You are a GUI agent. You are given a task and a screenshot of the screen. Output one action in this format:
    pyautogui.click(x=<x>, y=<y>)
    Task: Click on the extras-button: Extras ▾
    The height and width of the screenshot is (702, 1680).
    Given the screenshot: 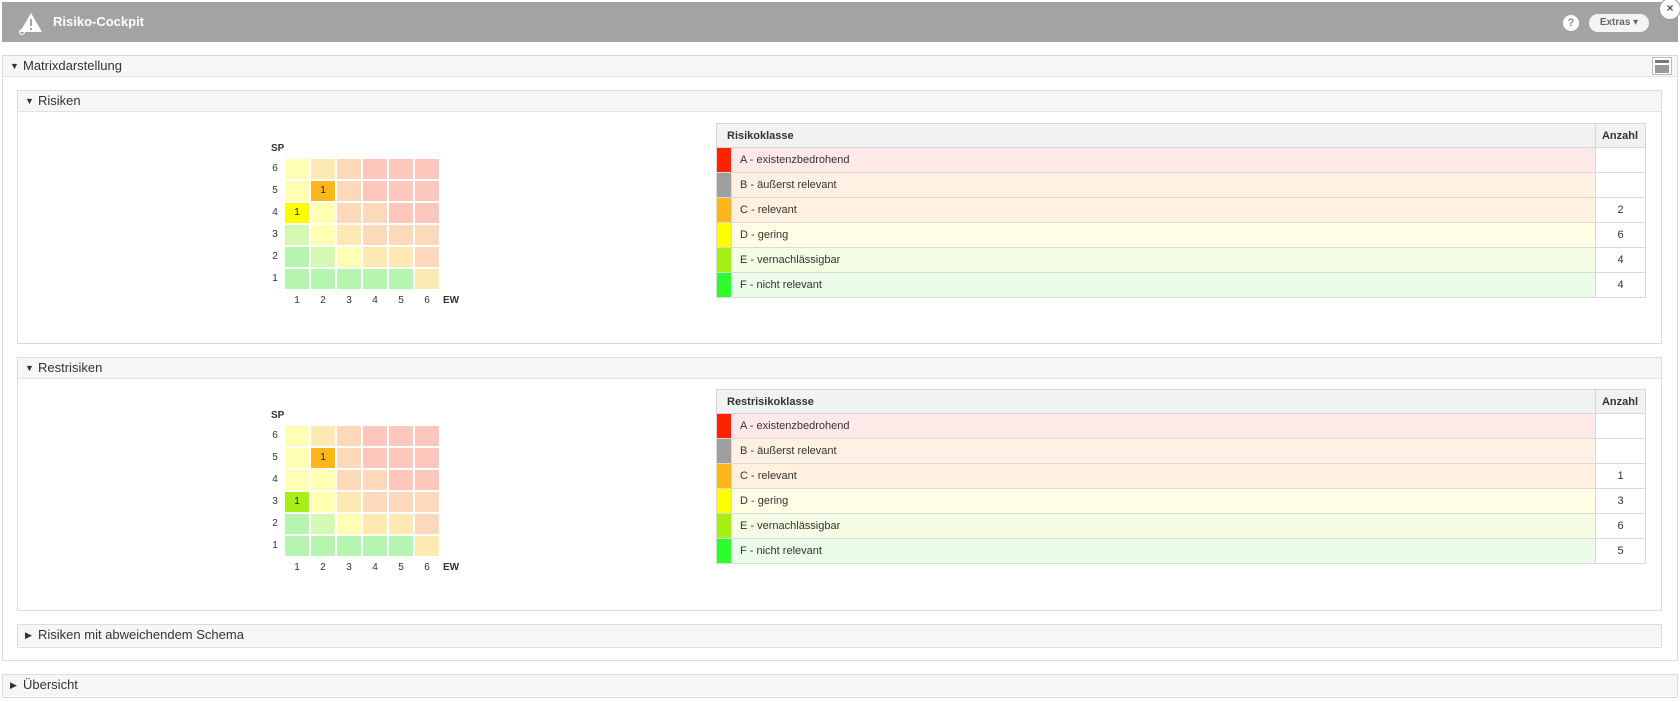 What is the action you would take?
    pyautogui.click(x=1619, y=23)
    